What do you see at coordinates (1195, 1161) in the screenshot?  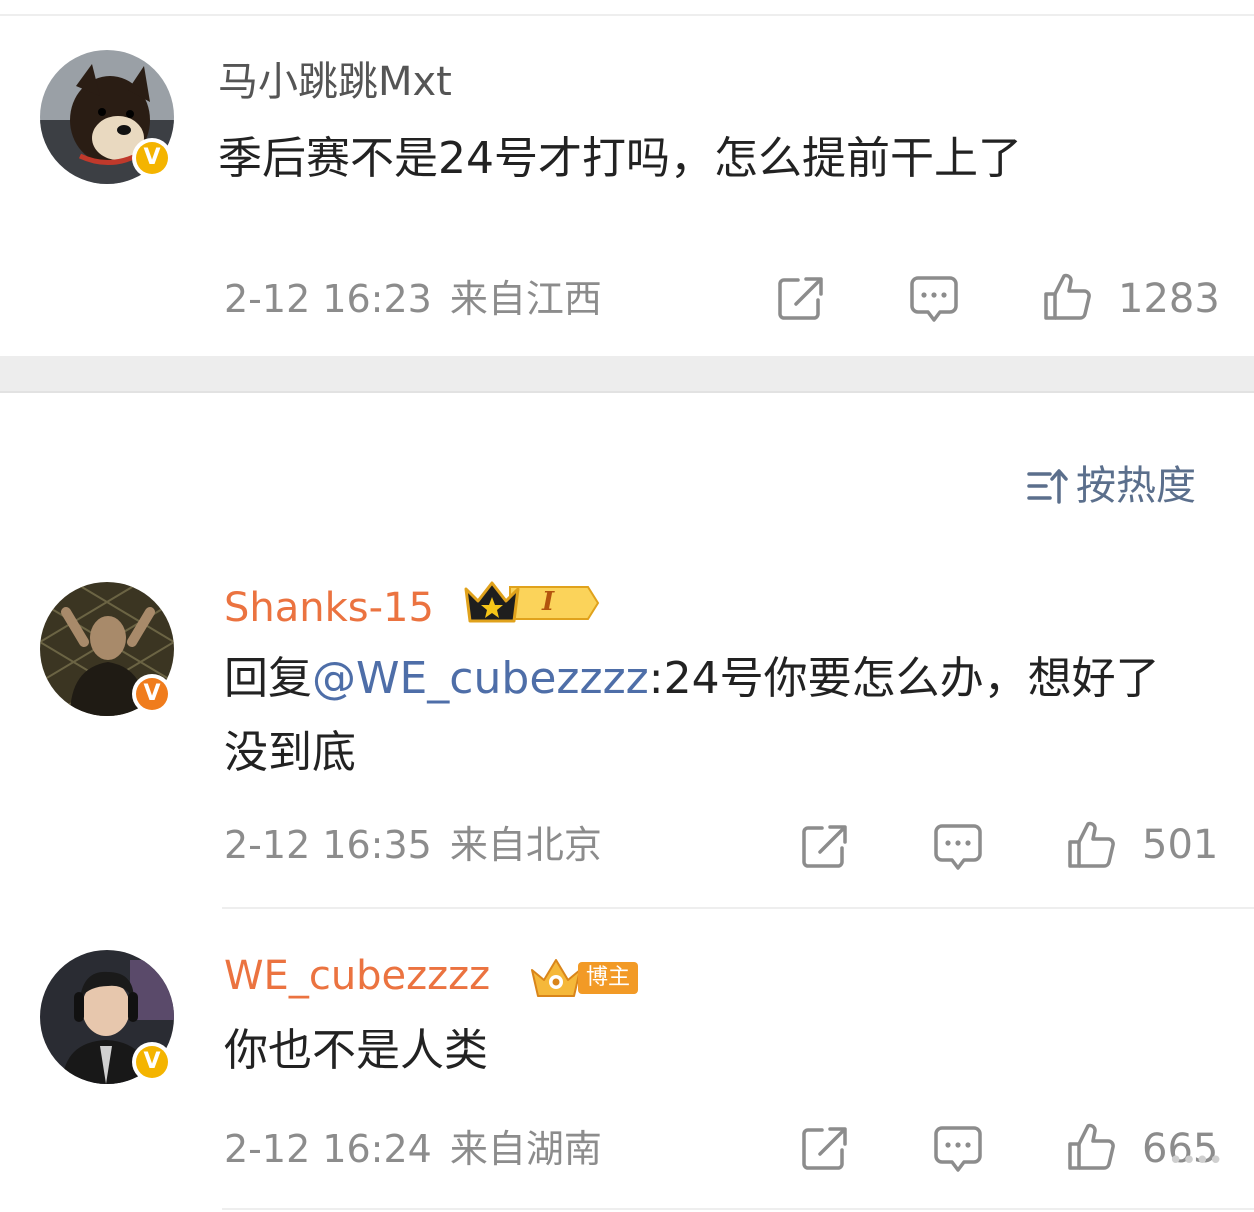 I see `watermark-mark: ••••` at bounding box center [1195, 1161].